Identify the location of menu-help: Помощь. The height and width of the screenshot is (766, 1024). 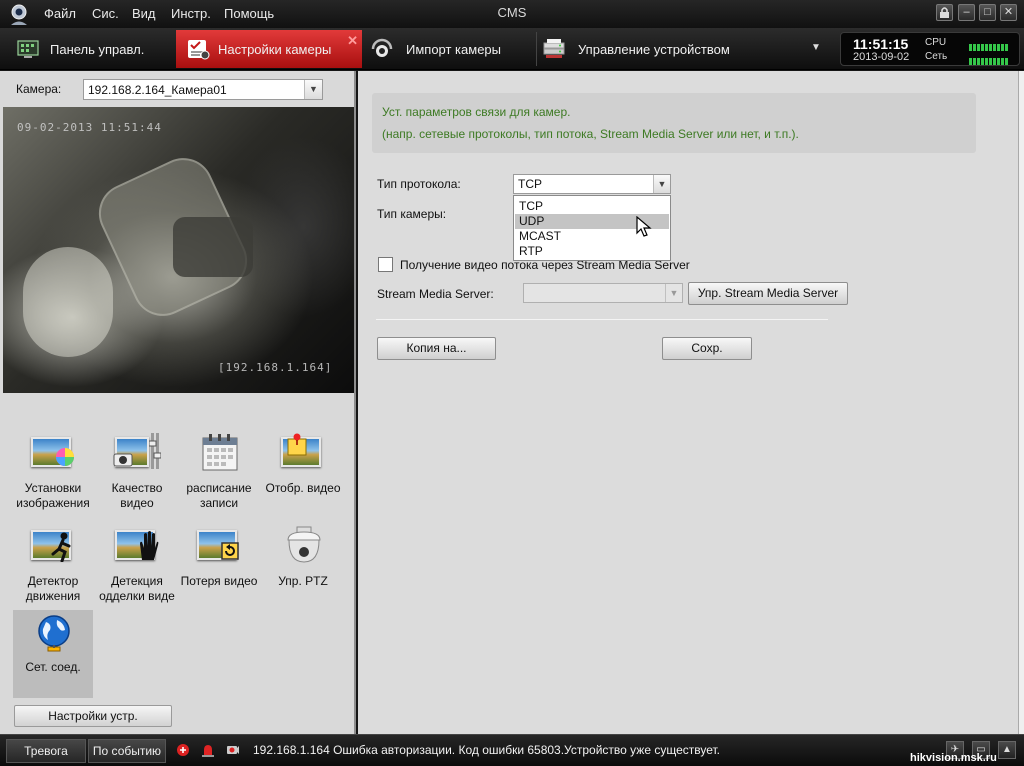
(249, 13).